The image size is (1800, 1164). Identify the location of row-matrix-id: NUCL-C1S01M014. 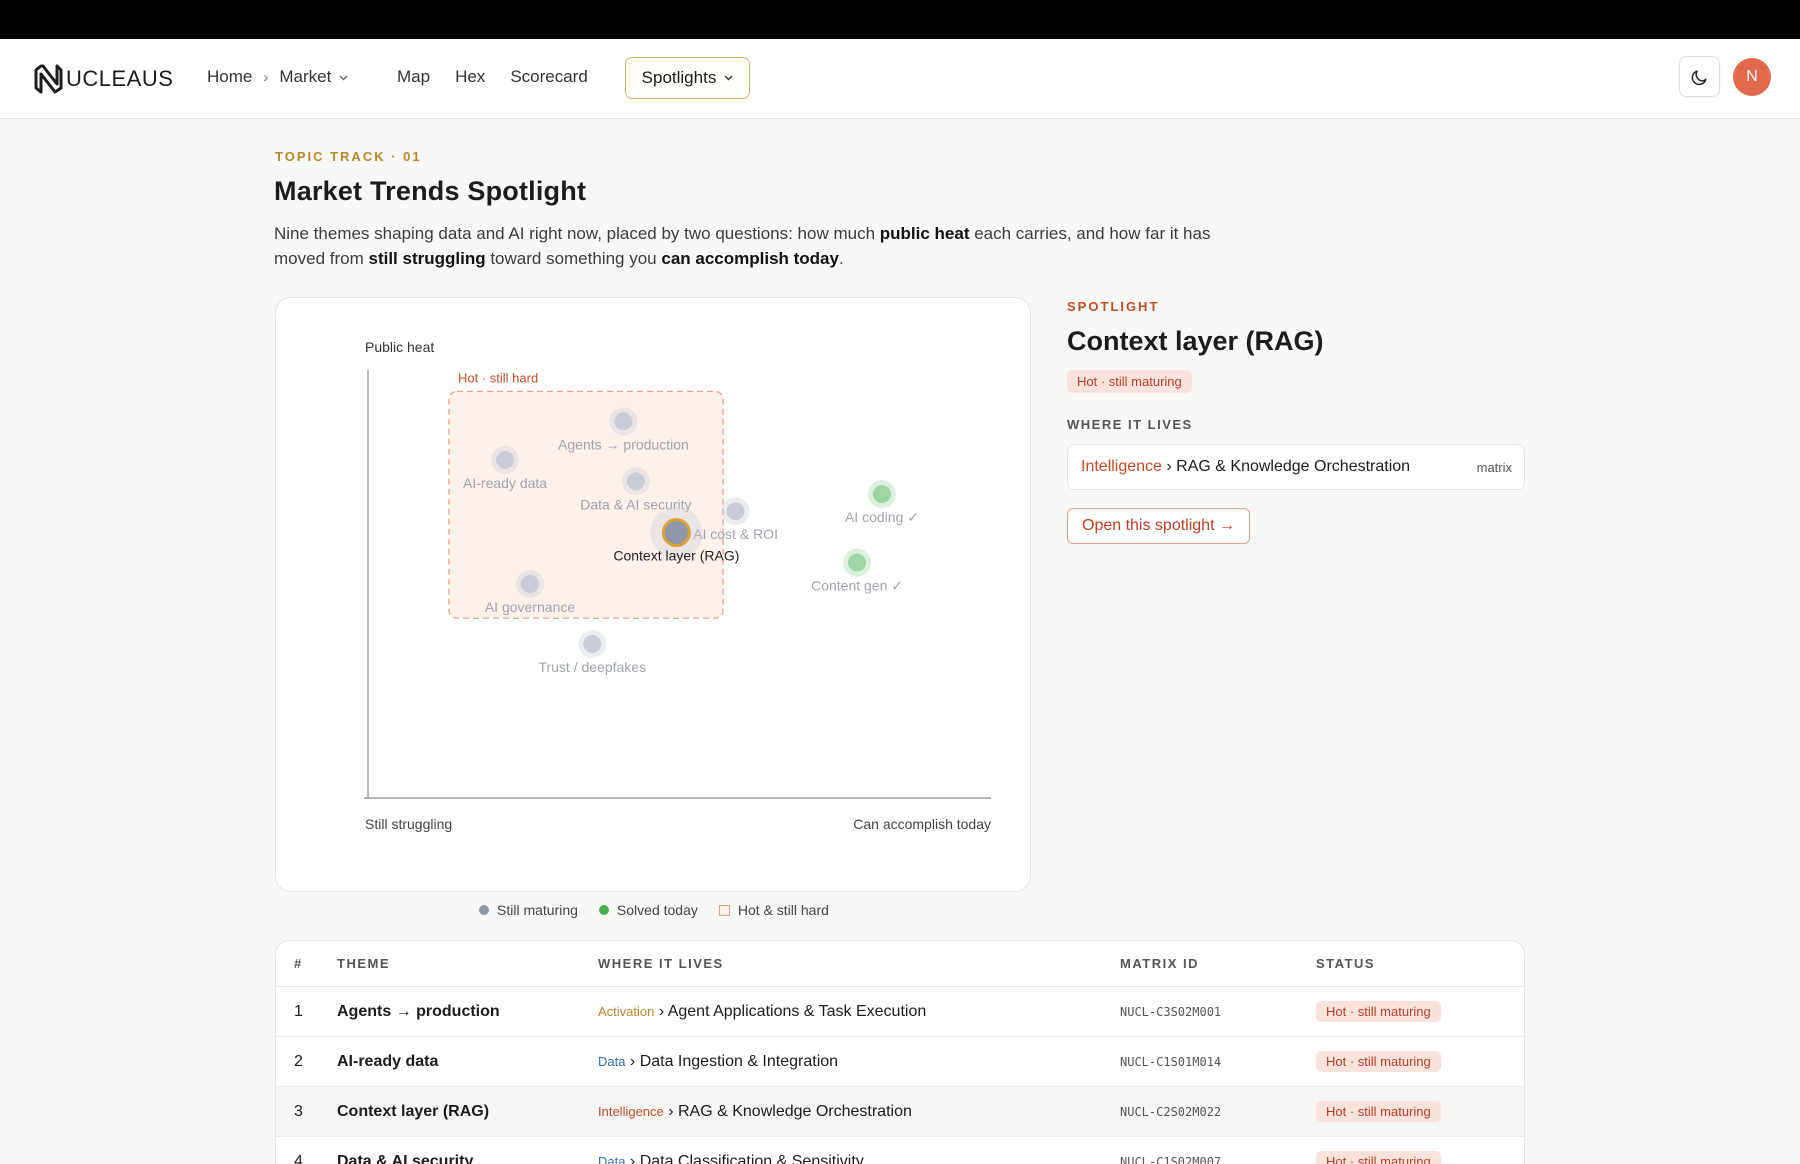
(1171, 1061).